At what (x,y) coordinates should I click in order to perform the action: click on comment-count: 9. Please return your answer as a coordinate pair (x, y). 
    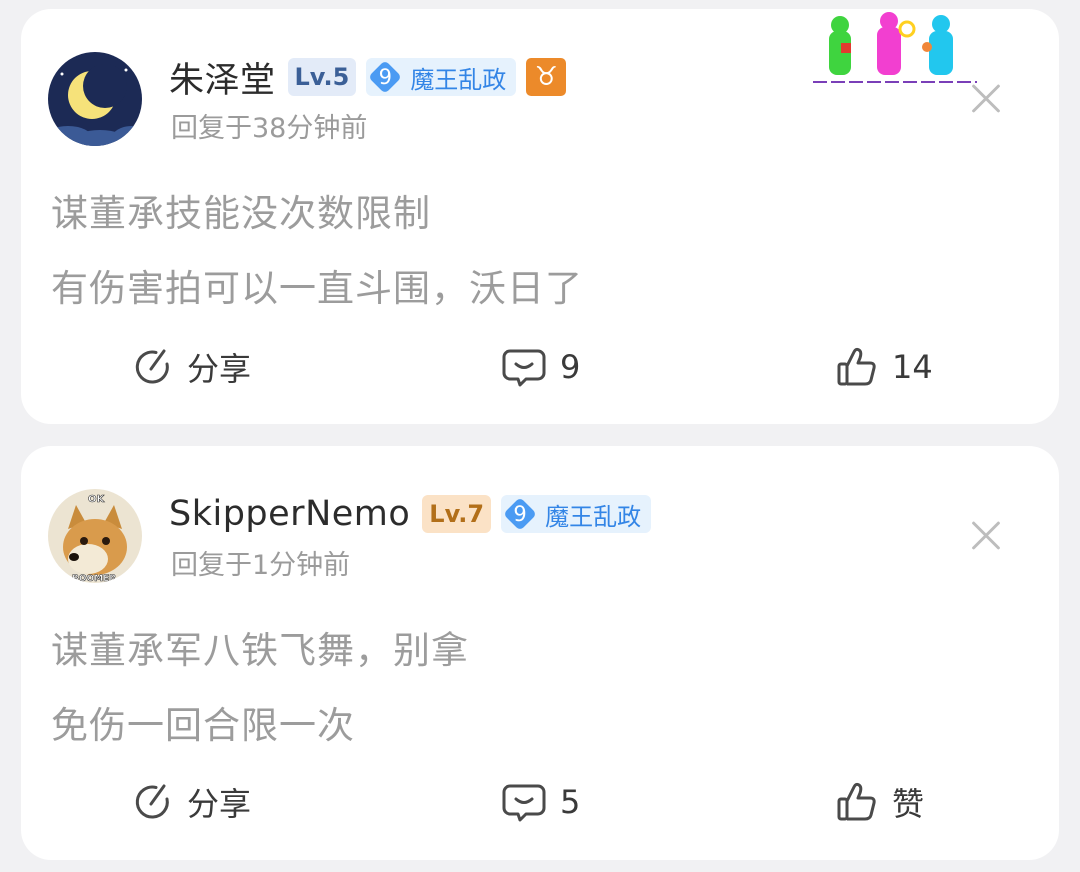
    Looking at the image, I should click on (570, 367).